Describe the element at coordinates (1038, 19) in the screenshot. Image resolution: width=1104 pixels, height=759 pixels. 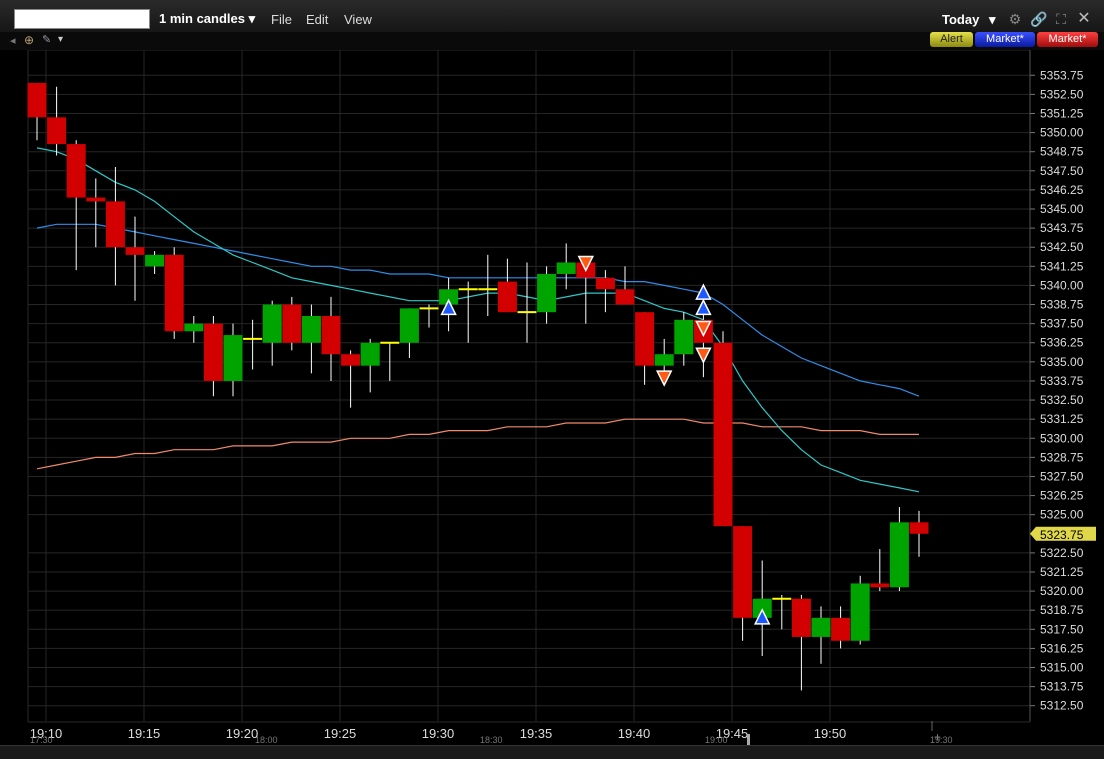
I see `link-icon: 🔗` at that location.